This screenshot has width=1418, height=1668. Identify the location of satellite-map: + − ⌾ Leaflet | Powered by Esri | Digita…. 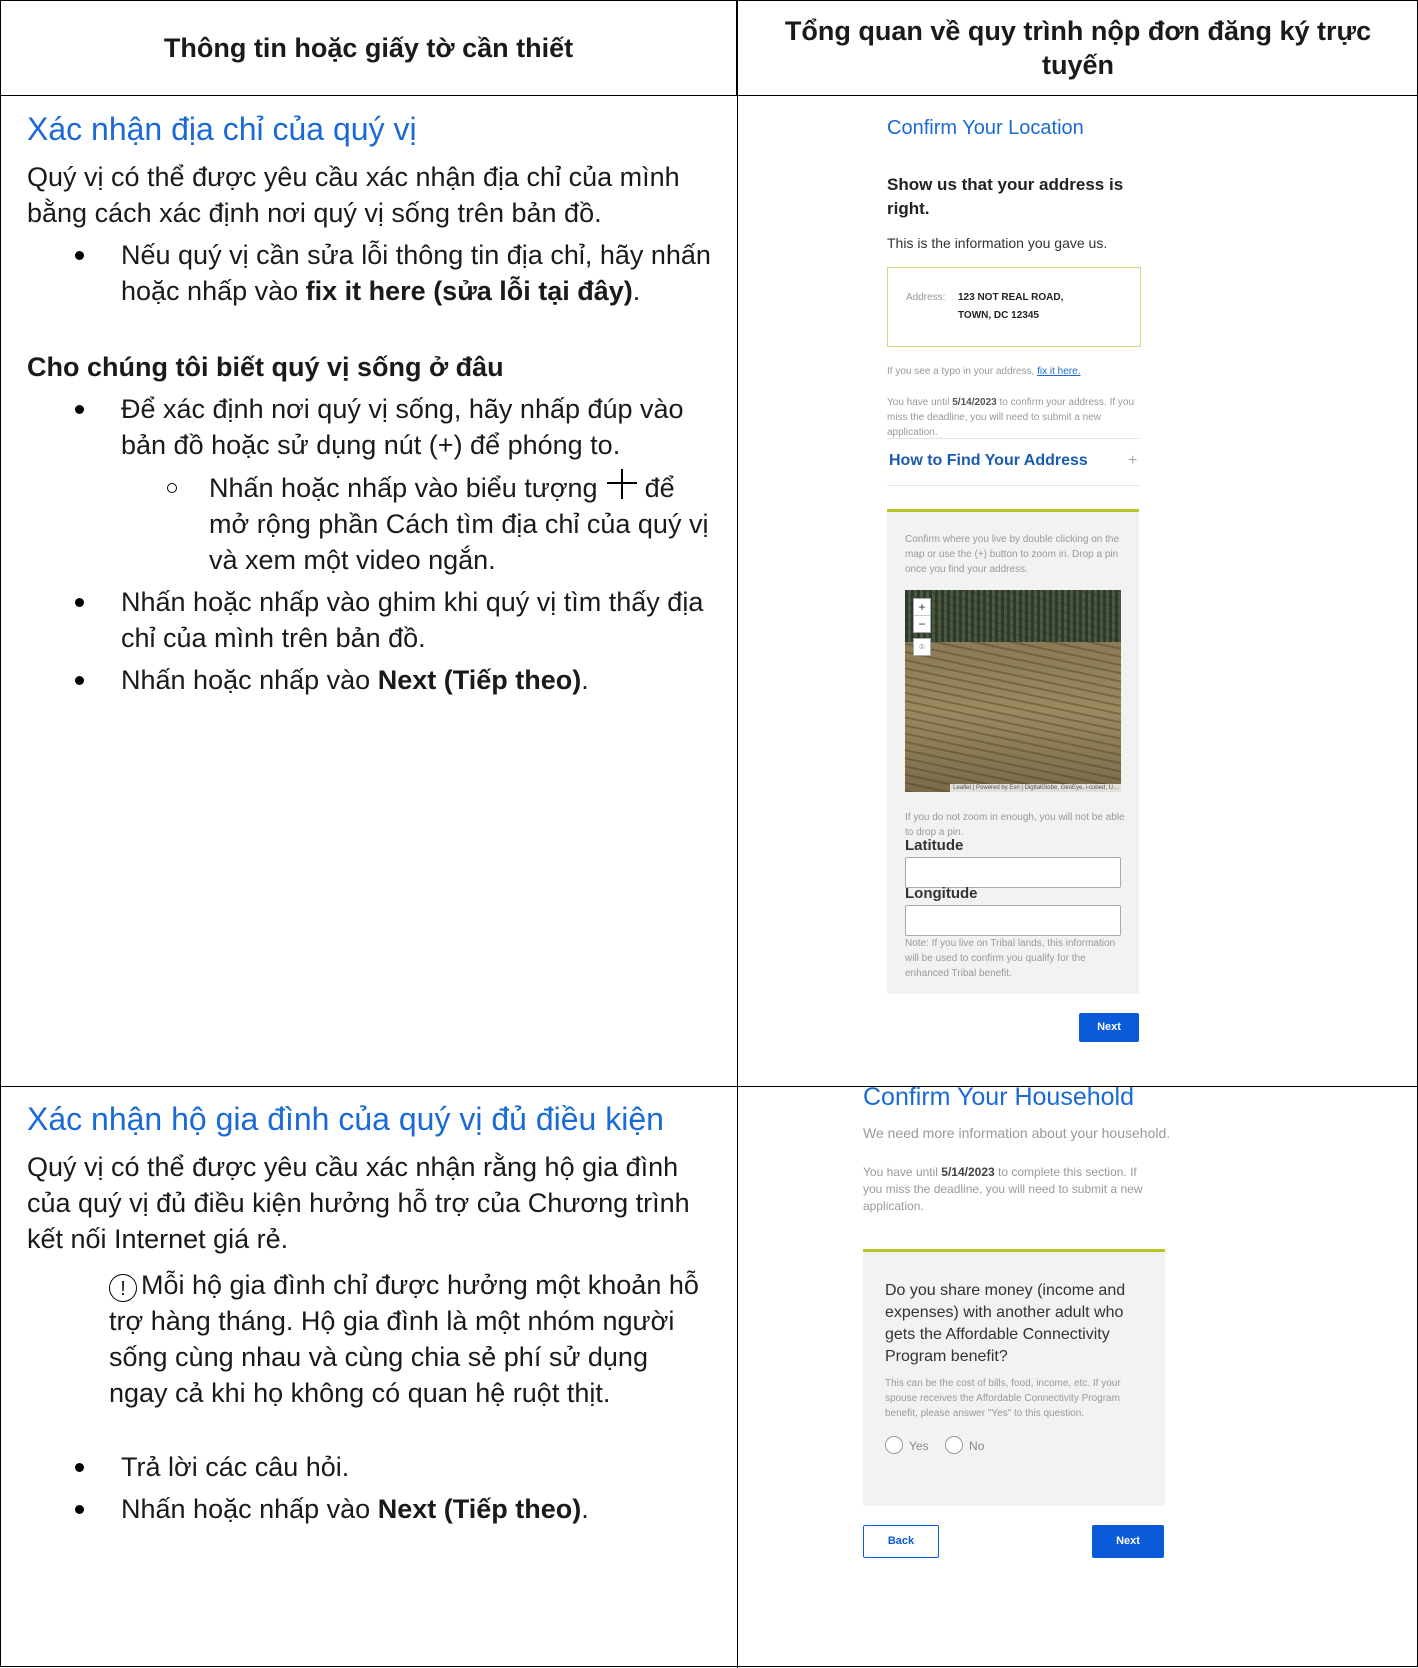
(1013, 691).